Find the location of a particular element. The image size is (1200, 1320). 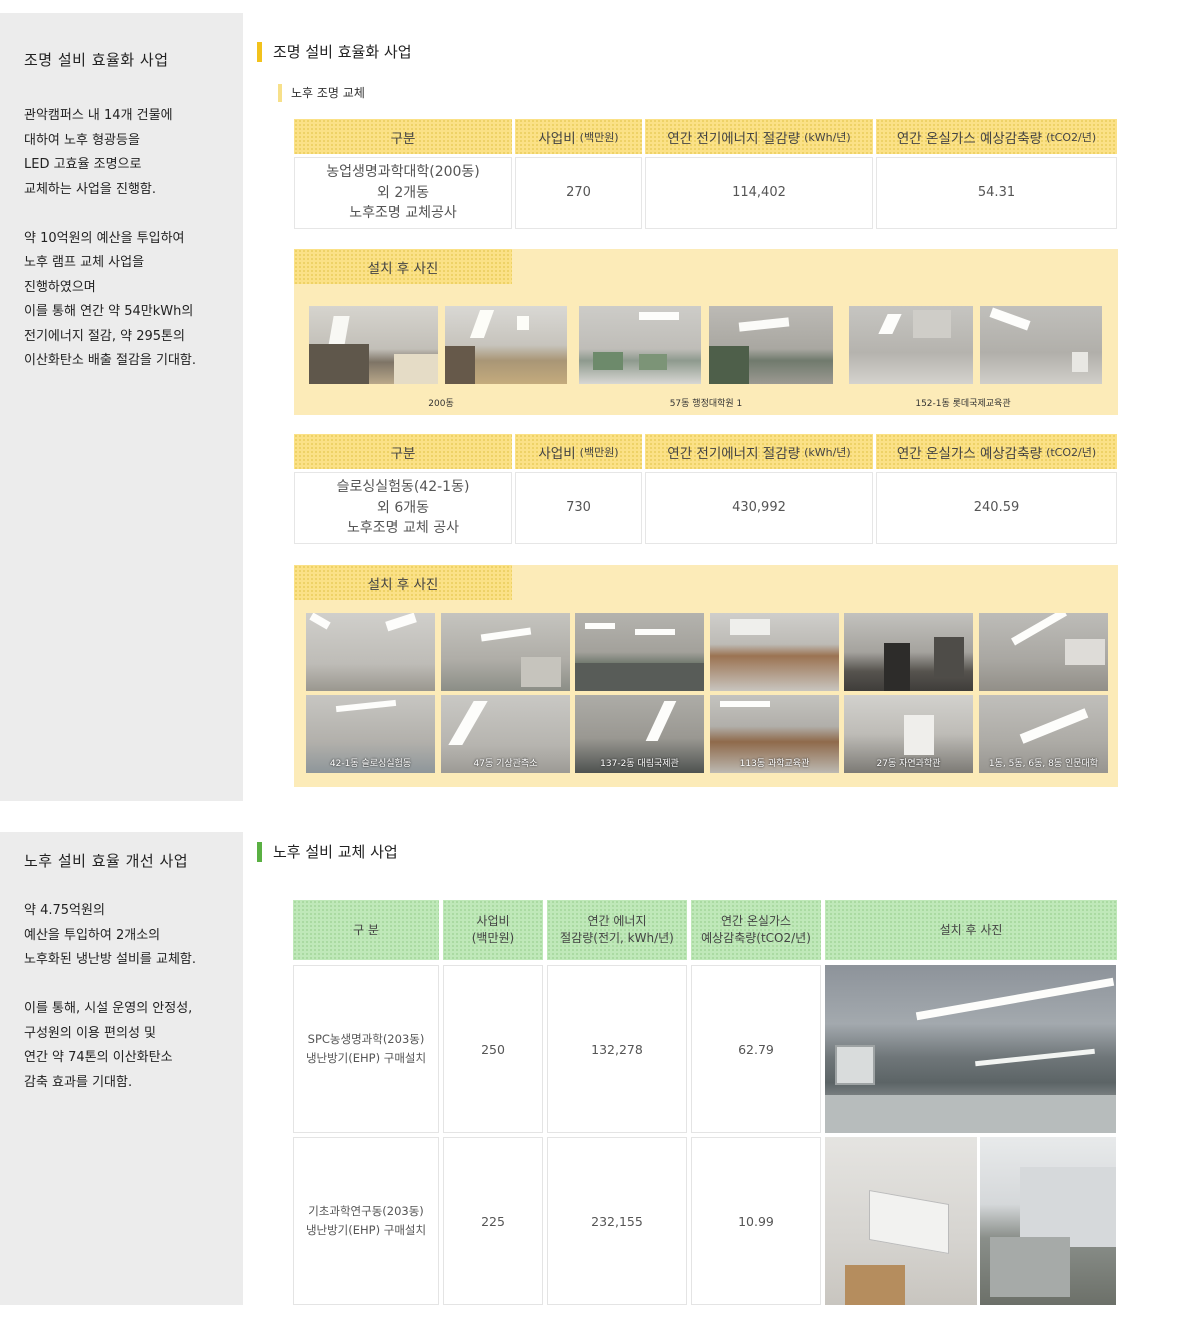

ghg-cell: 62.79 is located at coordinates (756, 1049).